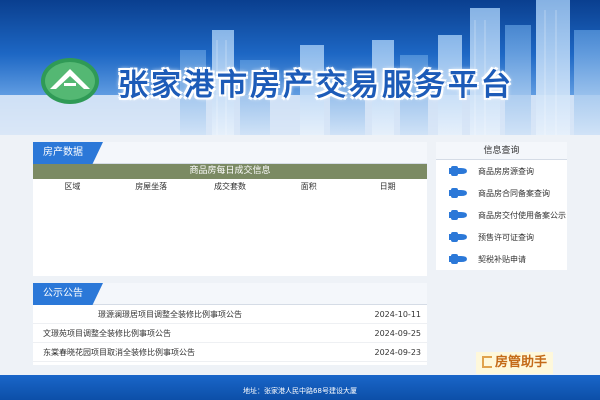  What do you see at coordinates (107, 333) in the screenshot?
I see `notice-title: 文璟苑项目调整全装修比例事项公告` at bounding box center [107, 333].